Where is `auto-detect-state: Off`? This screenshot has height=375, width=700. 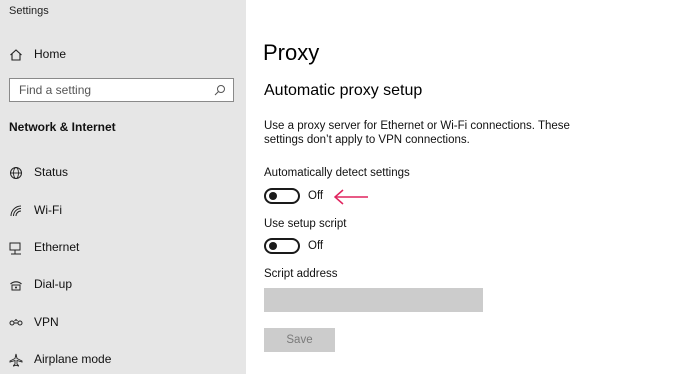
auto-detect-state: Off is located at coordinates (316, 196).